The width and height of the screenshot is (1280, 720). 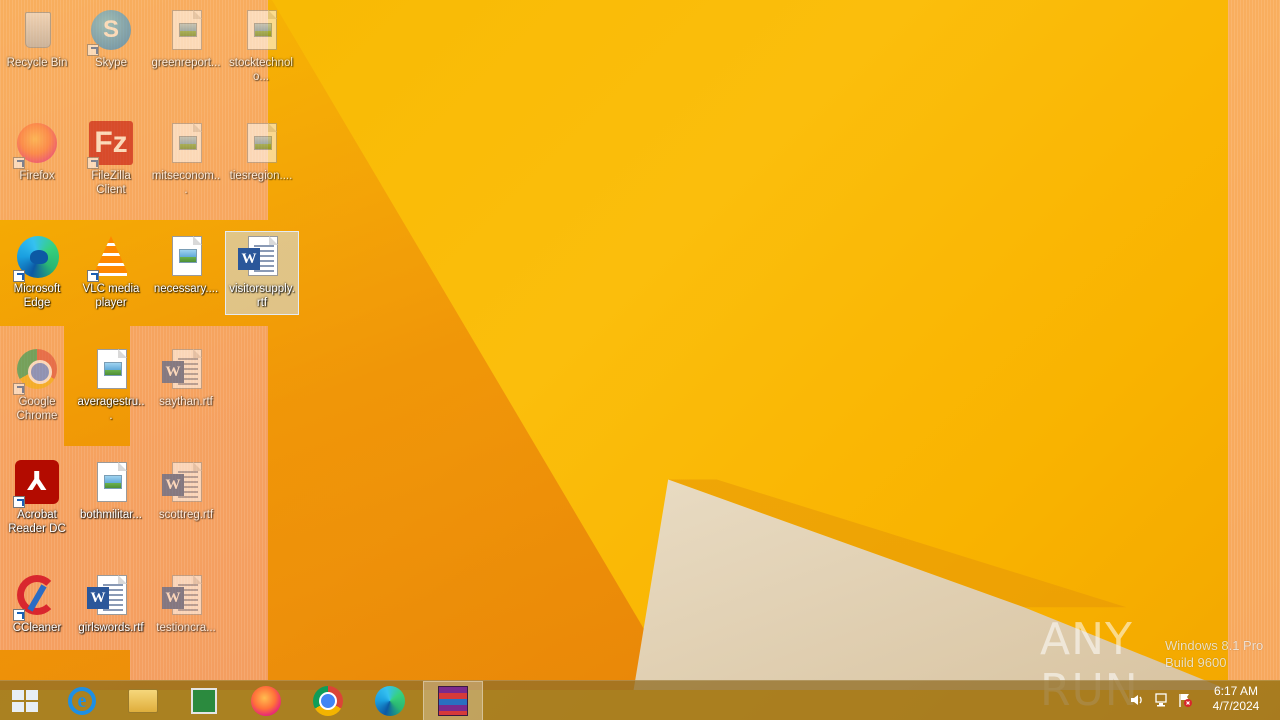 I want to click on store-icon, so click(x=204, y=701).